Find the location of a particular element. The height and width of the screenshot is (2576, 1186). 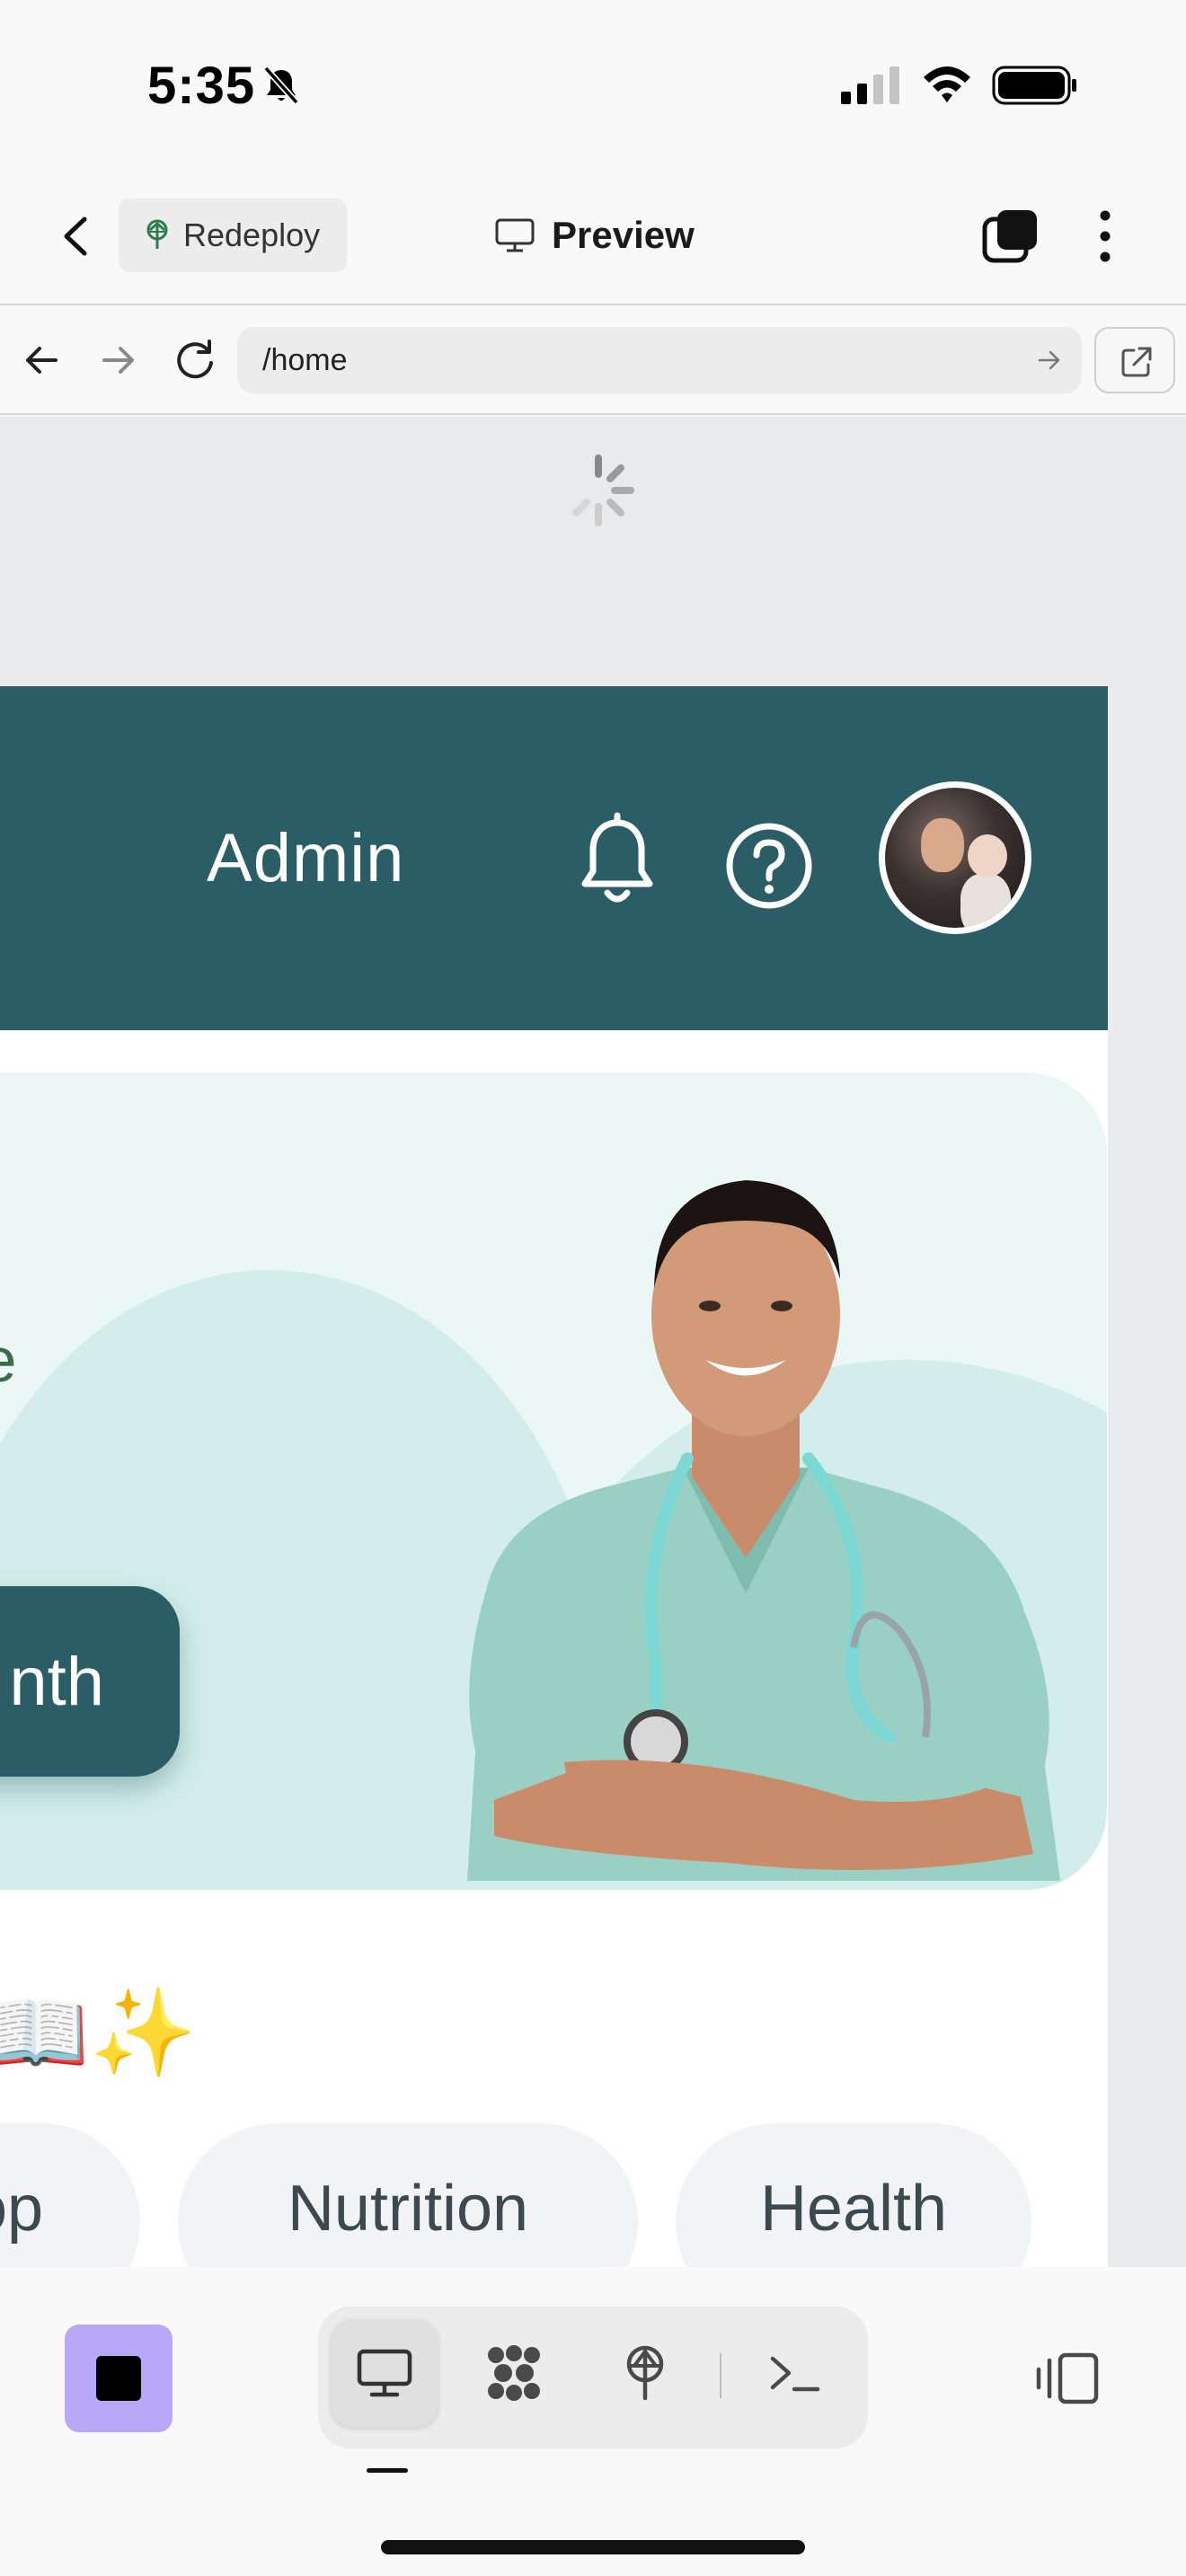

agent-icon is located at coordinates (514, 2373).